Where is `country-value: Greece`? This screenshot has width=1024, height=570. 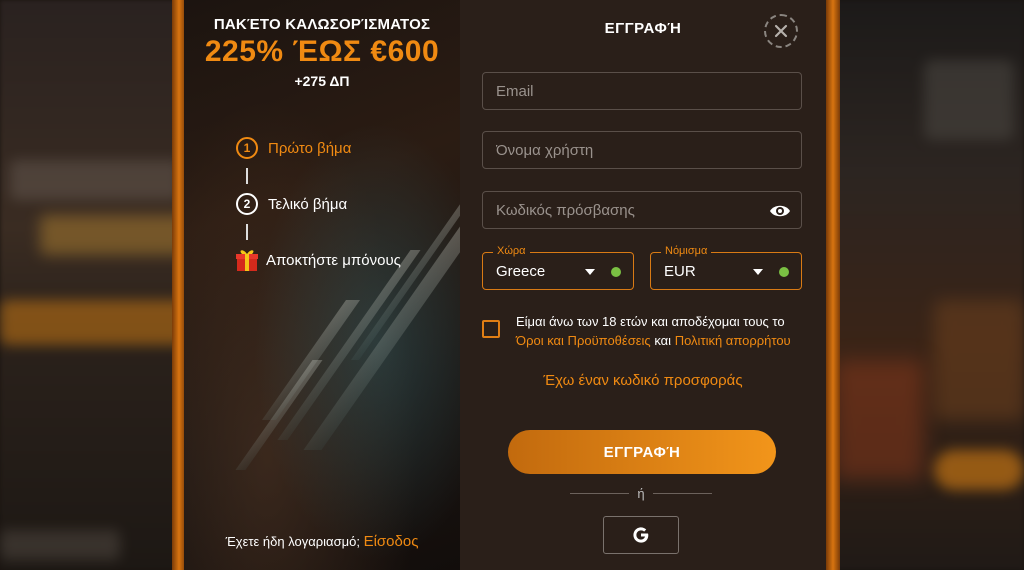
country-value: Greece is located at coordinates (521, 271).